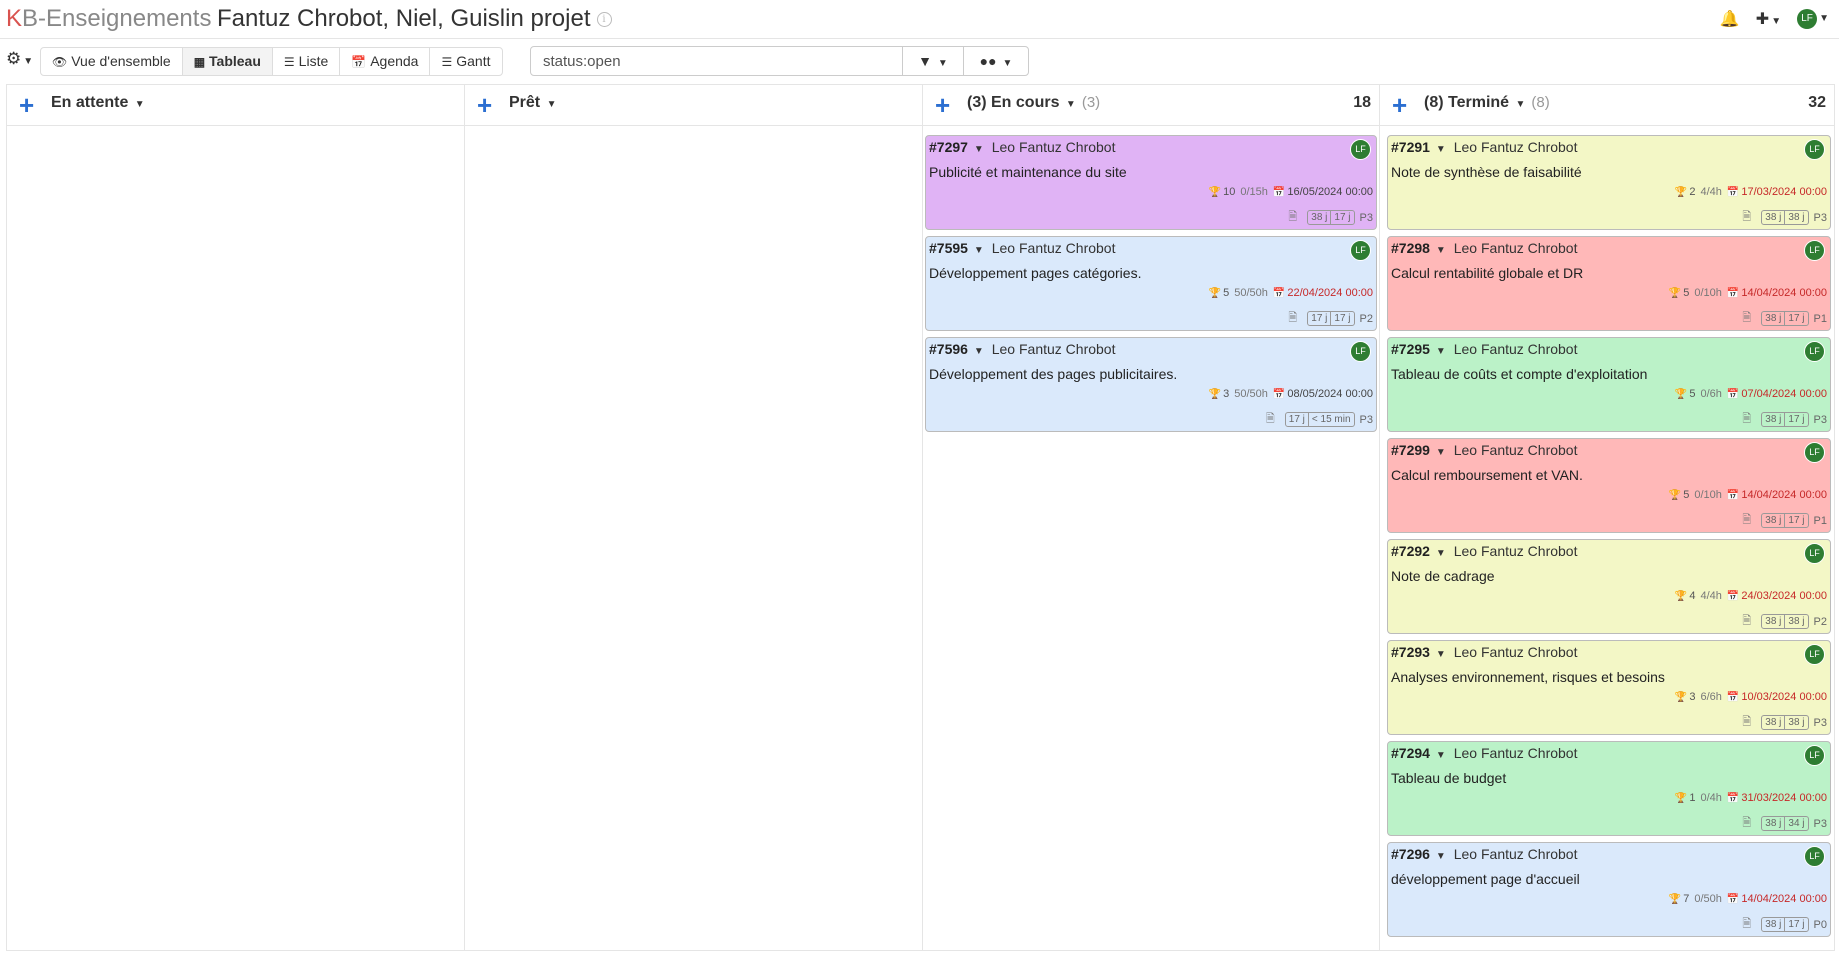  I want to click on view-calendar-button: 📅 Agenda, so click(385, 61).